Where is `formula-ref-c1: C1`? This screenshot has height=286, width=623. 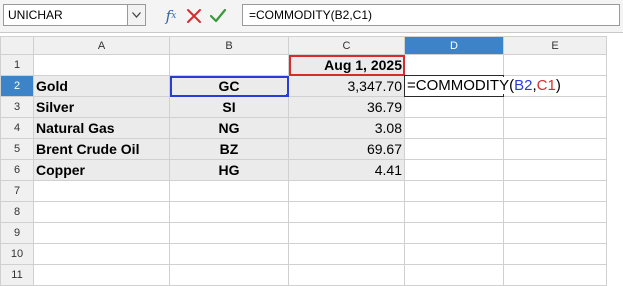
formula-ref-c1: C1 is located at coordinates (546, 85).